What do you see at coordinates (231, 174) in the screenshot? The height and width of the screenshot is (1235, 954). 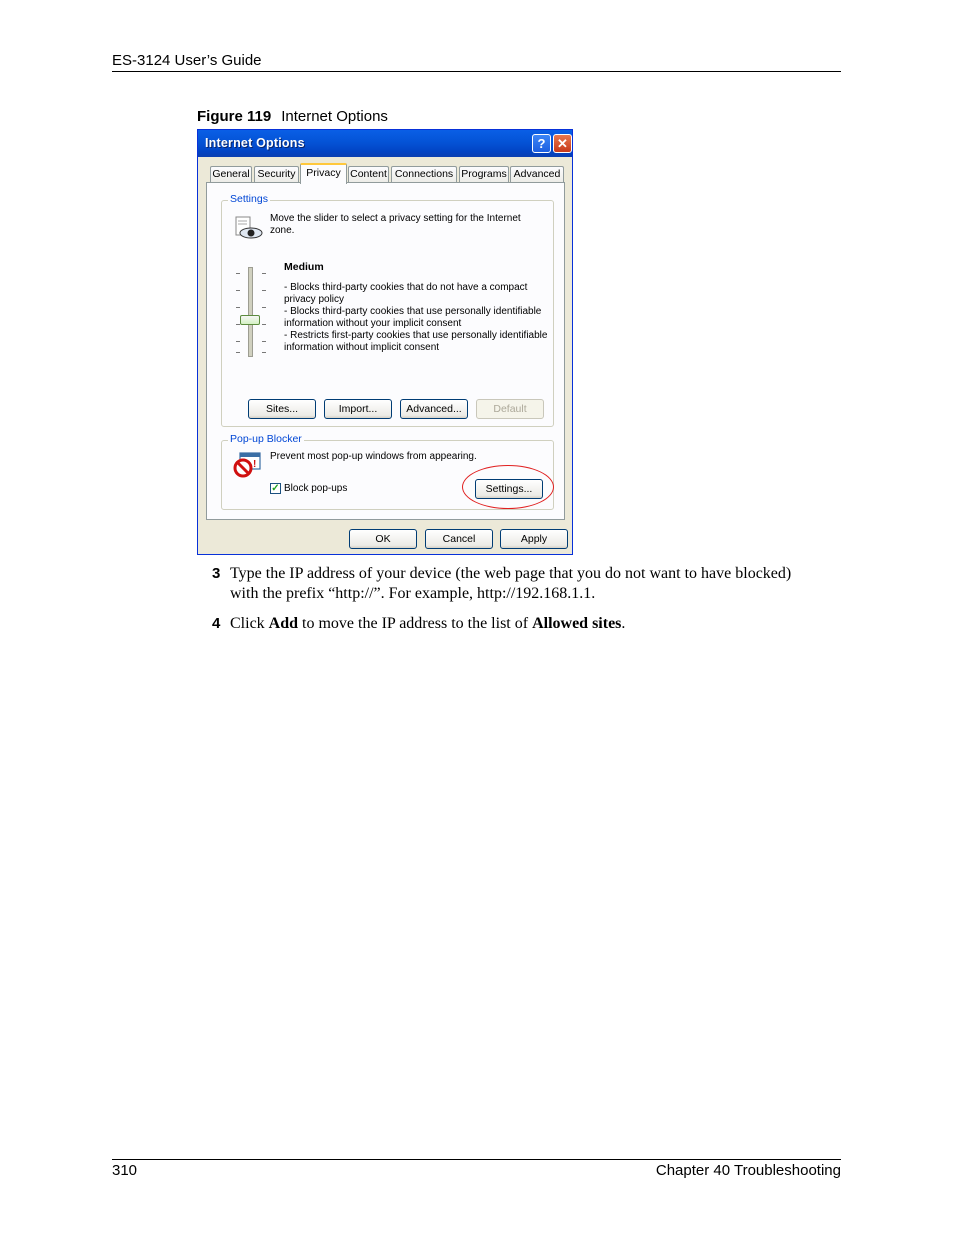 I see `tab-general: General` at bounding box center [231, 174].